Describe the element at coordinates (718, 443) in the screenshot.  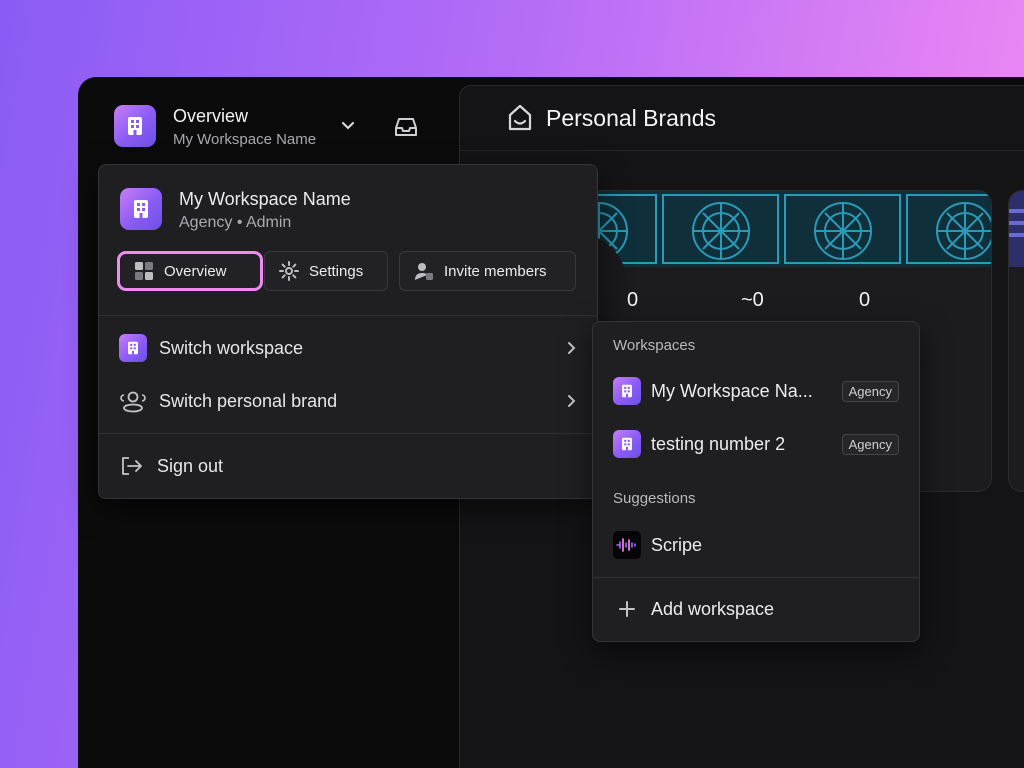
I see `workspace-item-label: testing number 2` at that location.